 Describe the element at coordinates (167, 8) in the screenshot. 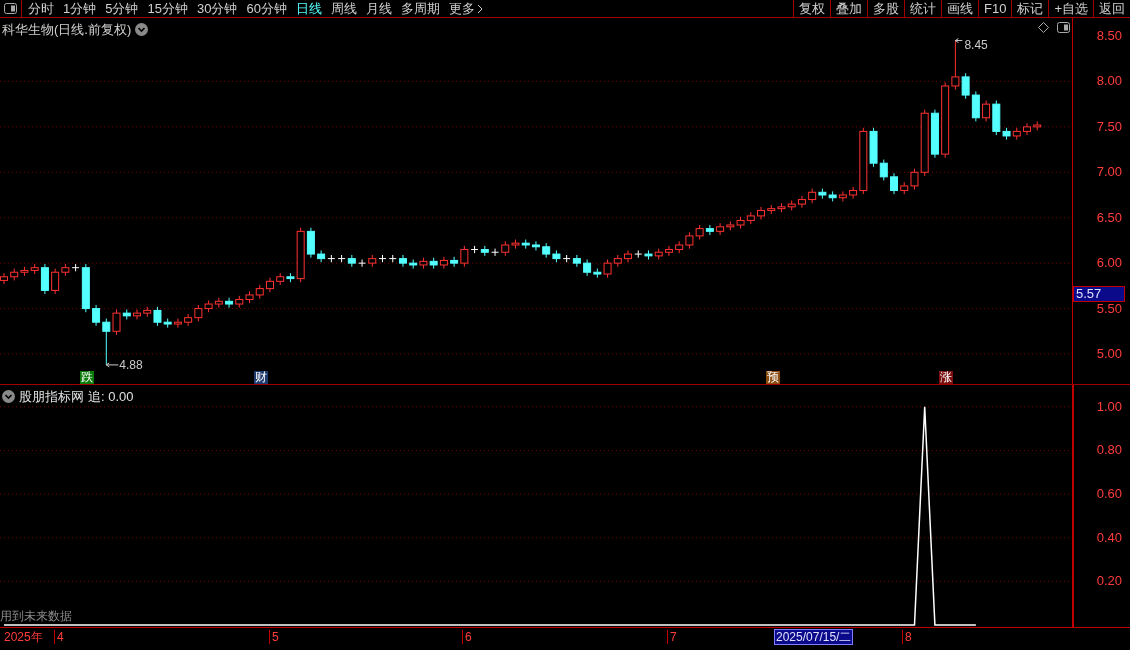

I see `period-tab: 15分钟` at that location.